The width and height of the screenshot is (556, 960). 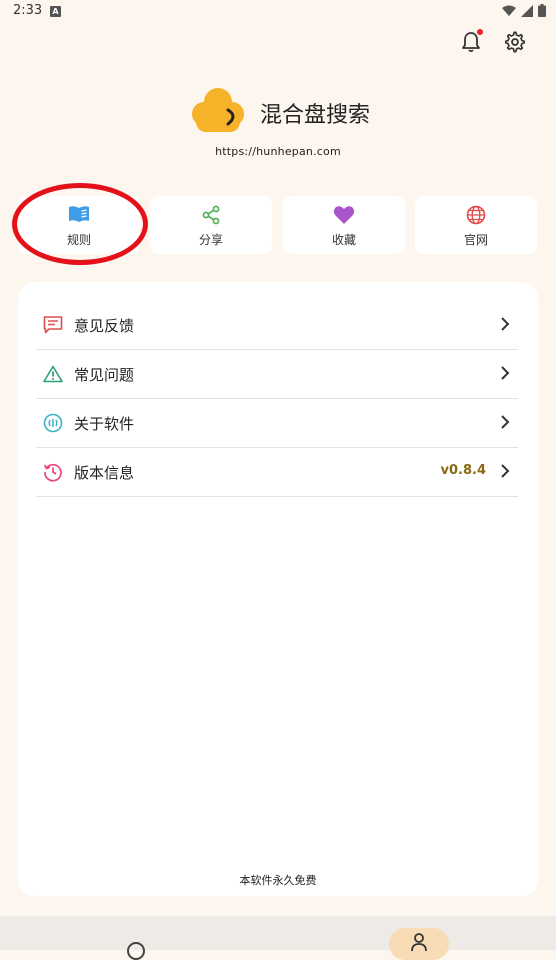 What do you see at coordinates (277, 374) in the screenshot?
I see `menu-item-faq: 常见问题` at bounding box center [277, 374].